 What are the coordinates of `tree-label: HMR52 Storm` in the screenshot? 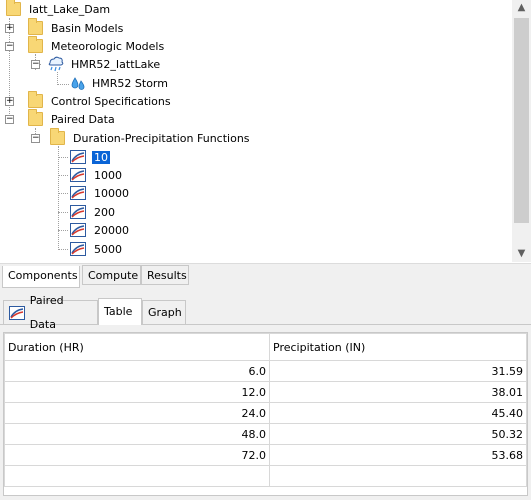 It's located at (130, 83).